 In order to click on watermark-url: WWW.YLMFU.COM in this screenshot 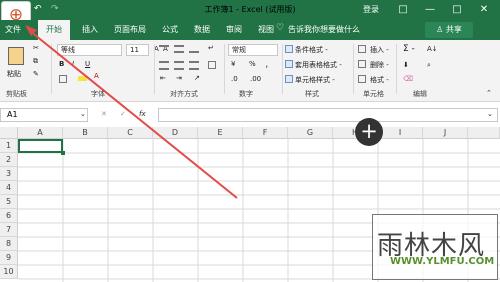, I will do `click(442, 261)`.